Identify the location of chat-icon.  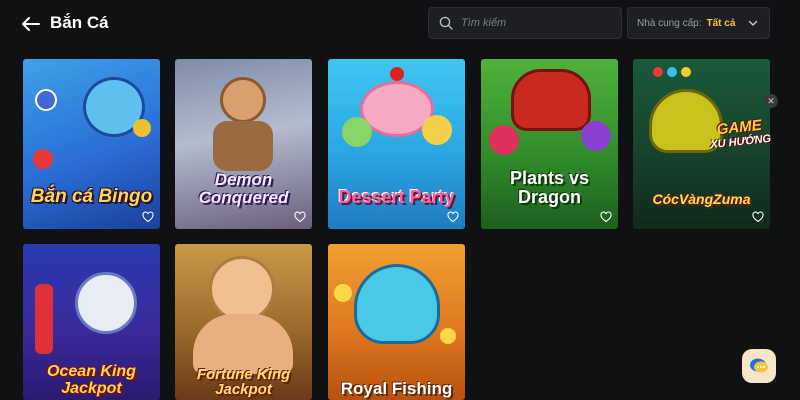
(759, 365).